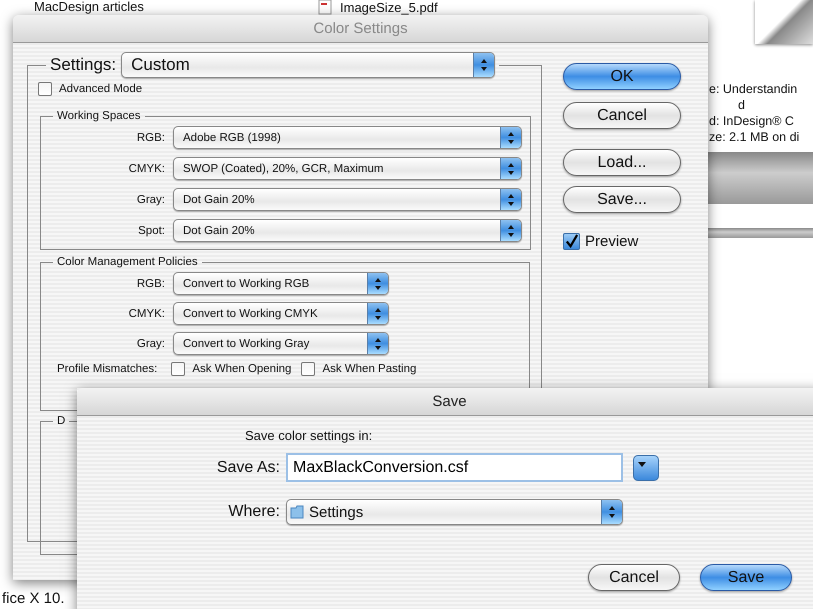 The height and width of the screenshot is (609, 813). Describe the element at coordinates (298, 512) in the screenshot. I see `folder-icon` at that location.